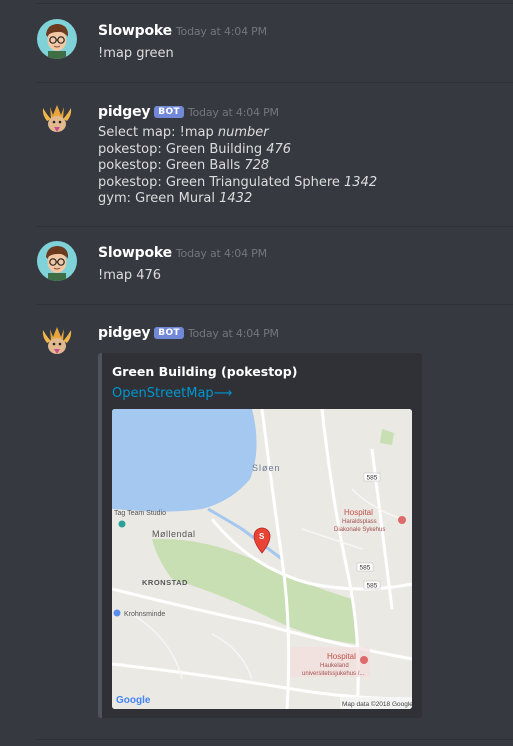  I want to click on place-label: Haukeland, so click(334, 666).